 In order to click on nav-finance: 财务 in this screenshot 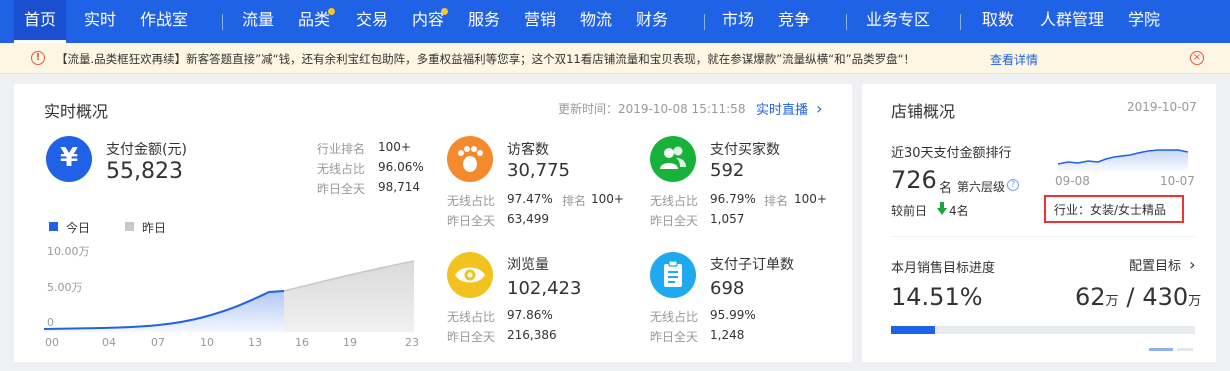, I will do `click(652, 21)`.